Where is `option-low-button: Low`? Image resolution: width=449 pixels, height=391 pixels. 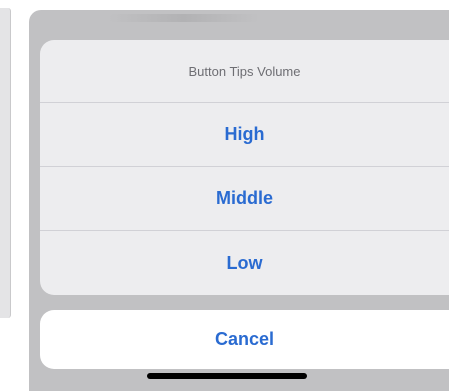
option-low-button: Low is located at coordinates (244, 263).